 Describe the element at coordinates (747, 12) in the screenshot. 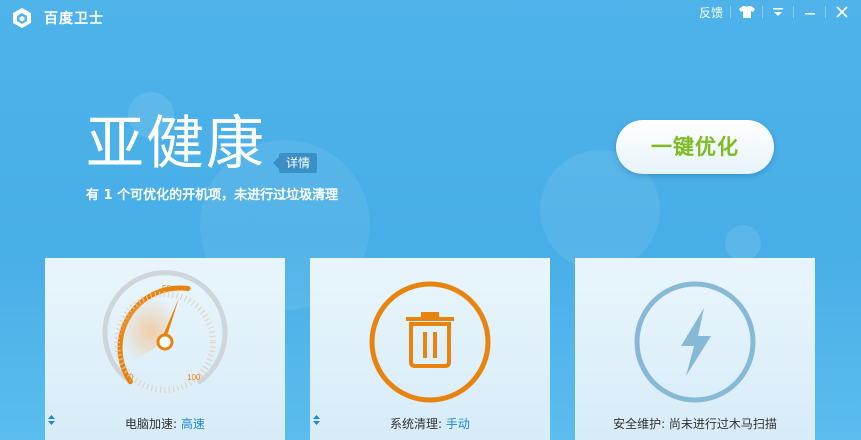

I see `skin-tshirt-icon` at that location.